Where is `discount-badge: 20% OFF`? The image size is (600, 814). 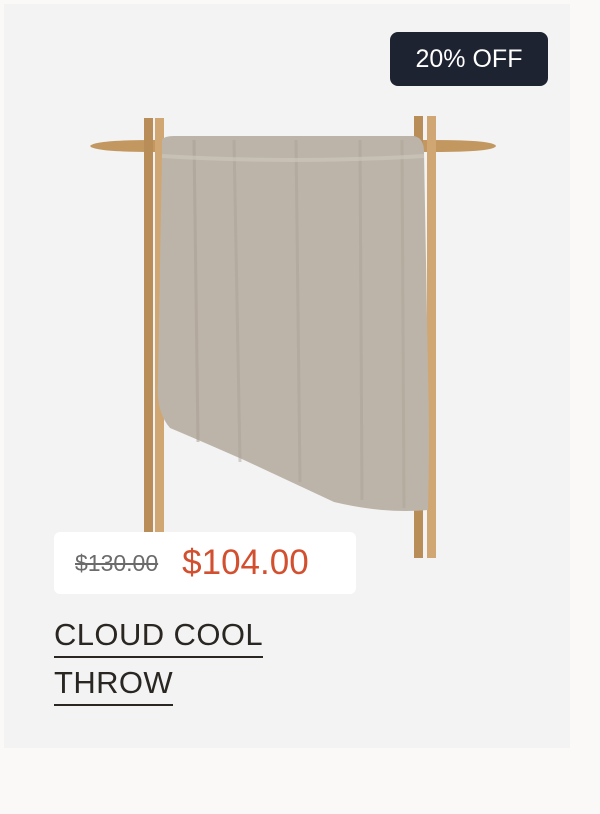 discount-badge: 20% OFF is located at coordinates (469, 59).